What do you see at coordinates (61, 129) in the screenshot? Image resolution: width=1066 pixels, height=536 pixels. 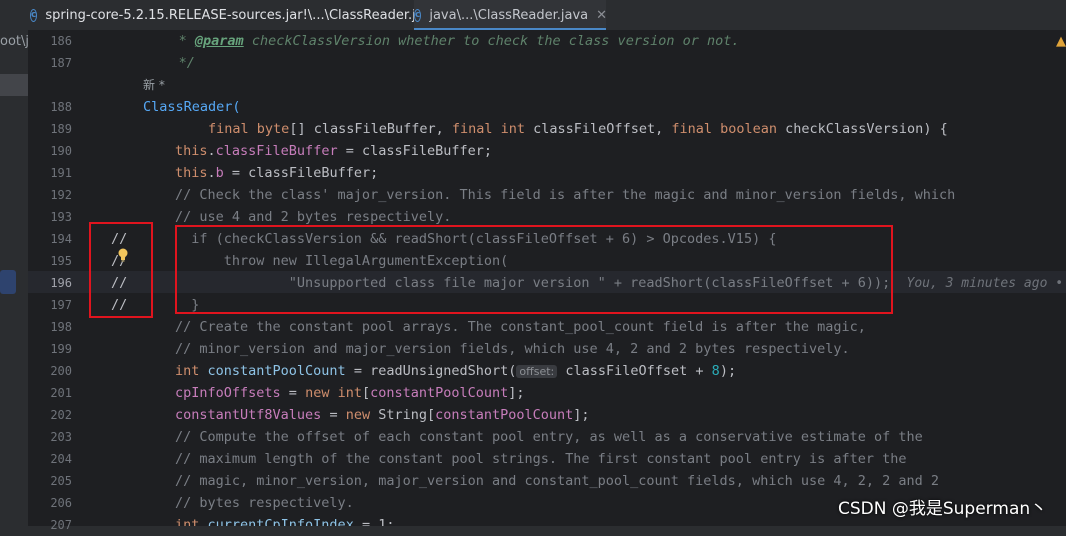 I see `line-number: 189` at bounding box center [61, 129].